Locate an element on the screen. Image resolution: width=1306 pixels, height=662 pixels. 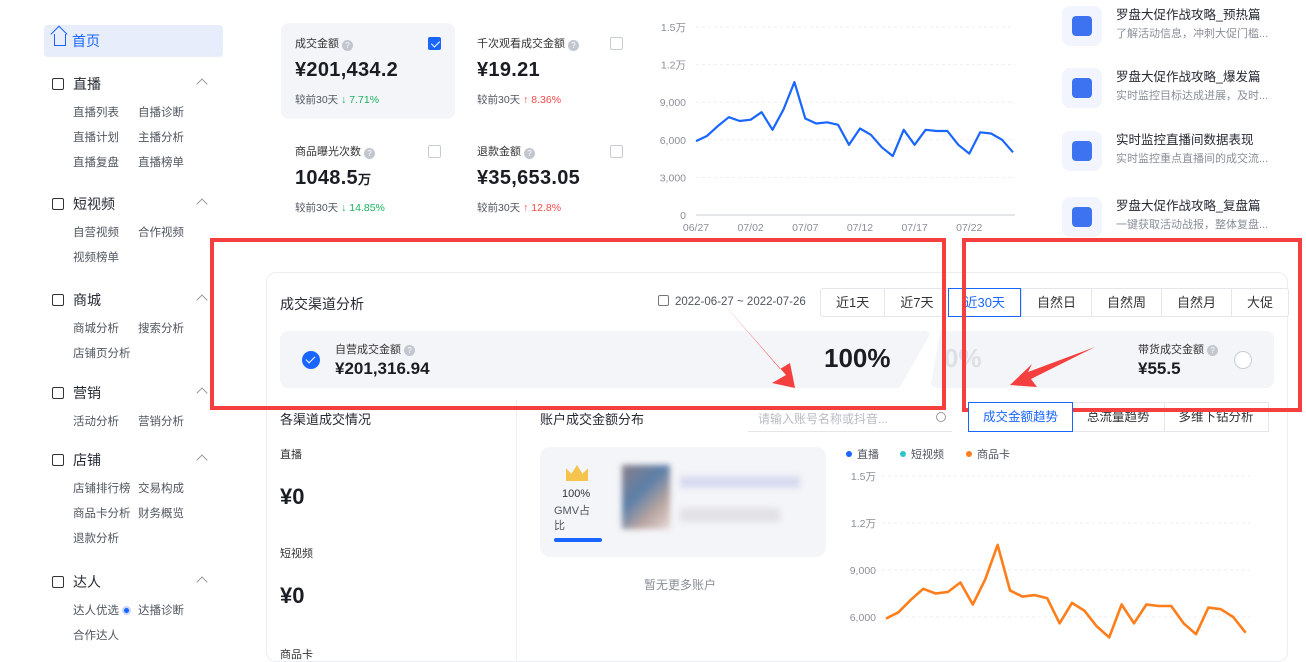
tab-trend: 成交金额趋势 is located at coordinates (1021, 417).